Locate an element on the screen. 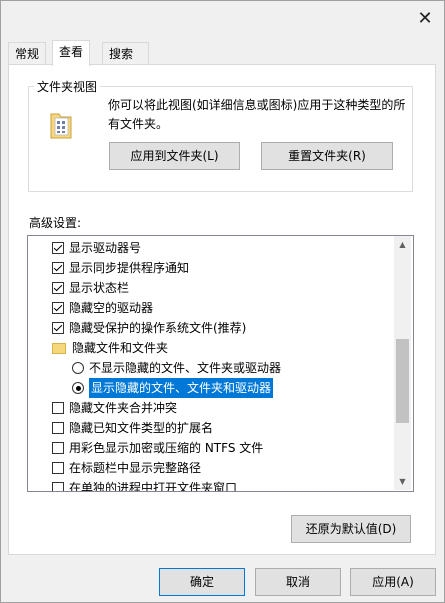 Image resolution: width=445 pixels, height=603 pixels. tree-item-label: 显示同步提供程序通知 is located at coordinates (129, 268).